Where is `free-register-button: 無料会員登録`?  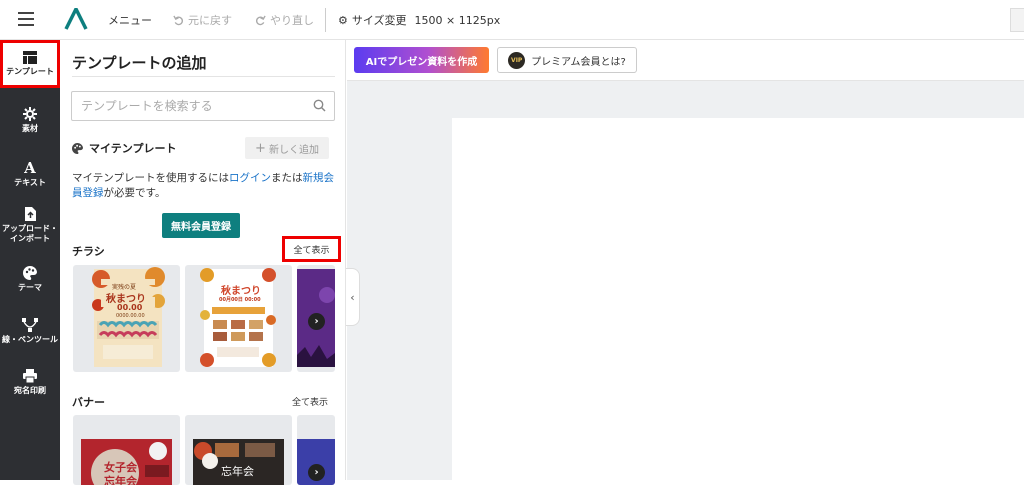
free-register-button: 無料会員登録 is located at coordinates (201, 225).